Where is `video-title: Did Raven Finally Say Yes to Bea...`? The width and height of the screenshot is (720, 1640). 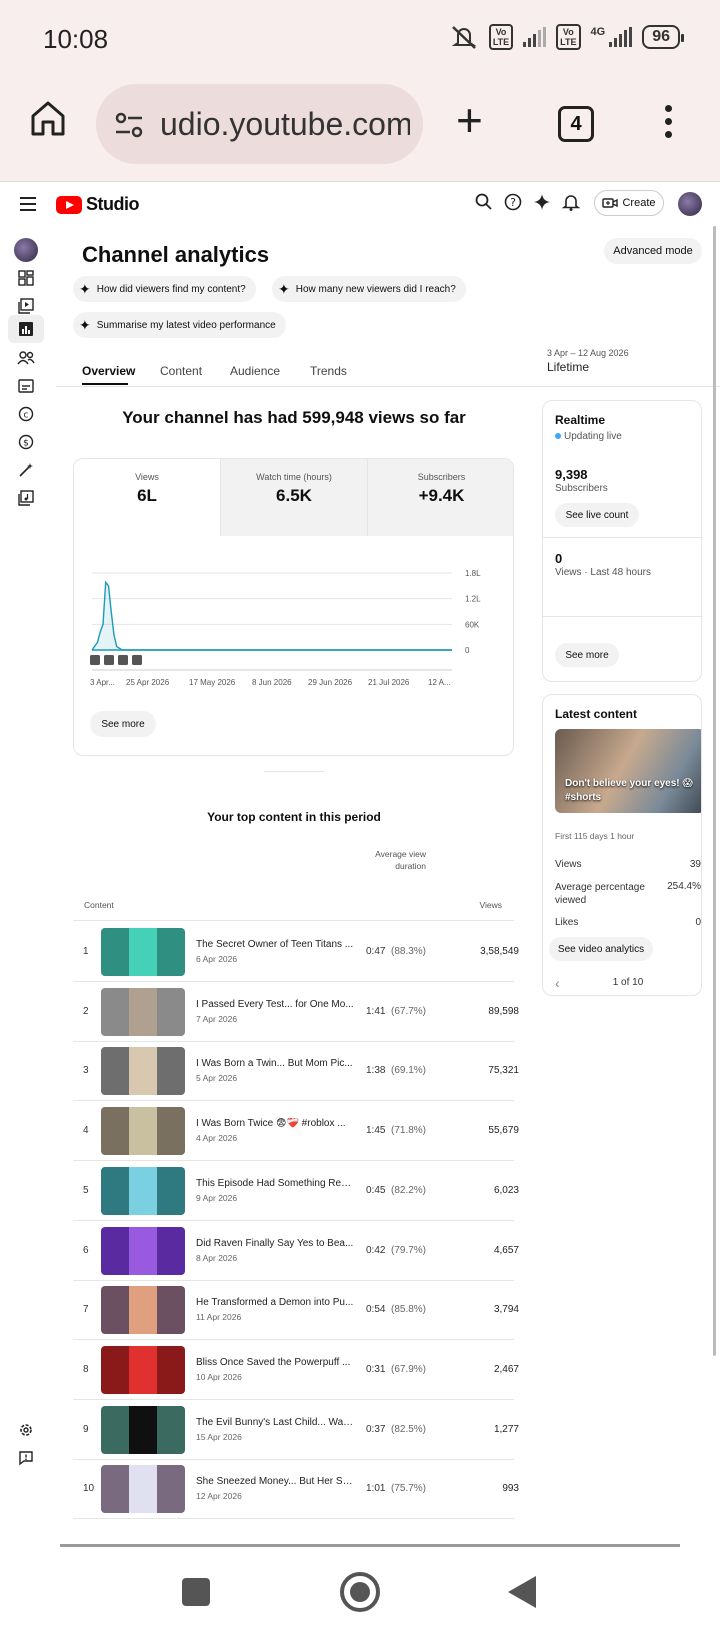 video-title: Did Raven Finally Say Yes to Bea... is located at coordinates (275, 1243).